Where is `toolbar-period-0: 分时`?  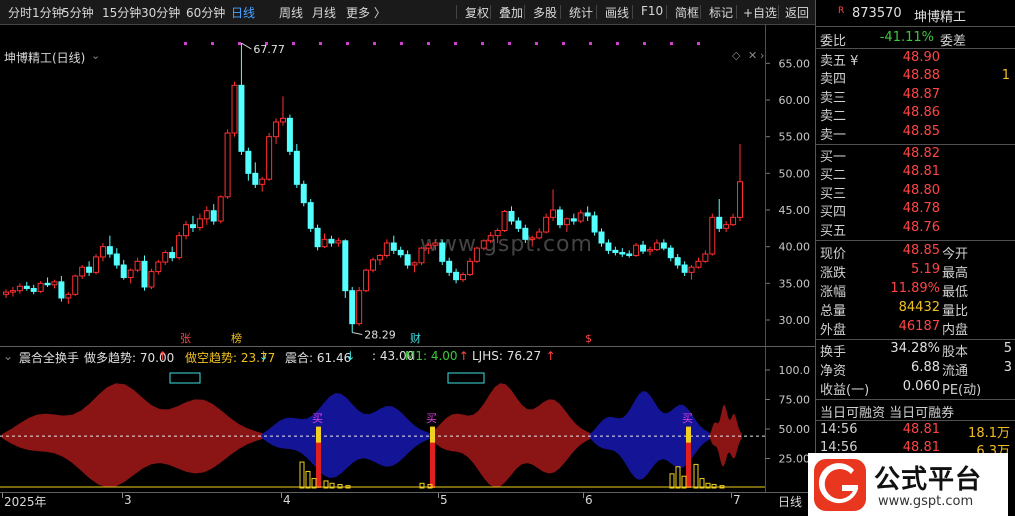 toolbar-period-0: 分时 is located at coordinates (20, 12).